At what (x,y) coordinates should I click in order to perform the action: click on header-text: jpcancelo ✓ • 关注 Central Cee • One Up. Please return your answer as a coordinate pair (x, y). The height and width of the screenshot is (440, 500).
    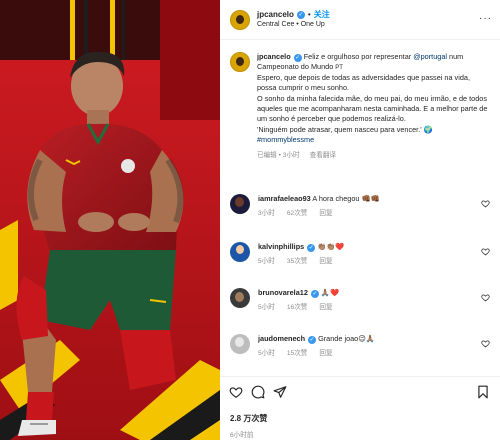
    Looking at the image, I should click on (293, 19).